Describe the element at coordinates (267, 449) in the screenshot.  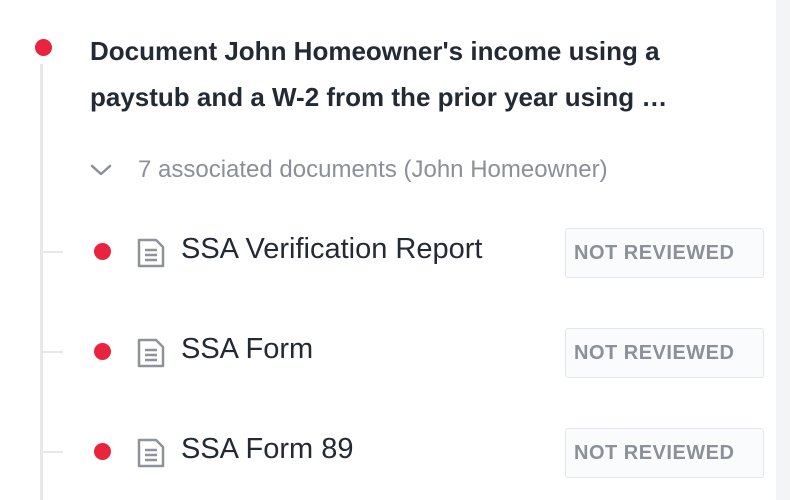
I see `document-name: SSA Form 89` at that location.